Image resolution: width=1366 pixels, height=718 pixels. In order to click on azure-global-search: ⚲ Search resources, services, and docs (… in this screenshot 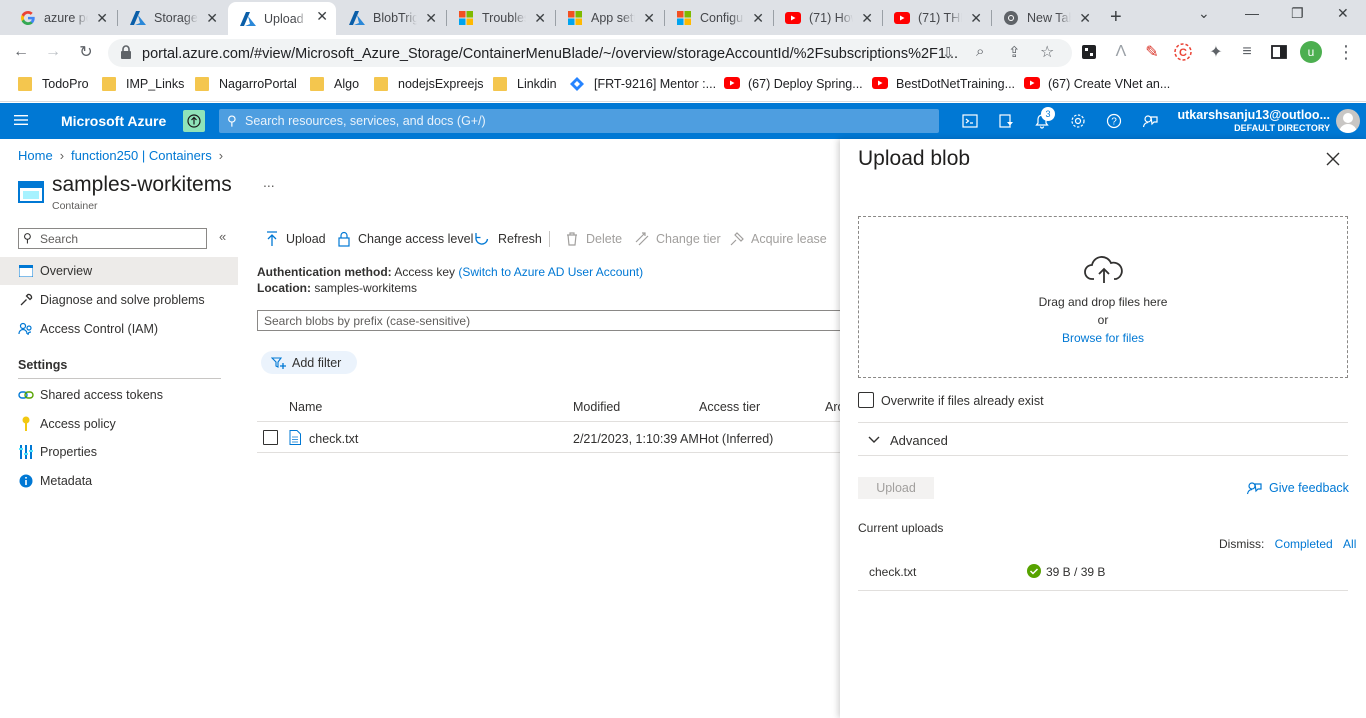, I will do `click(579, 121)`.